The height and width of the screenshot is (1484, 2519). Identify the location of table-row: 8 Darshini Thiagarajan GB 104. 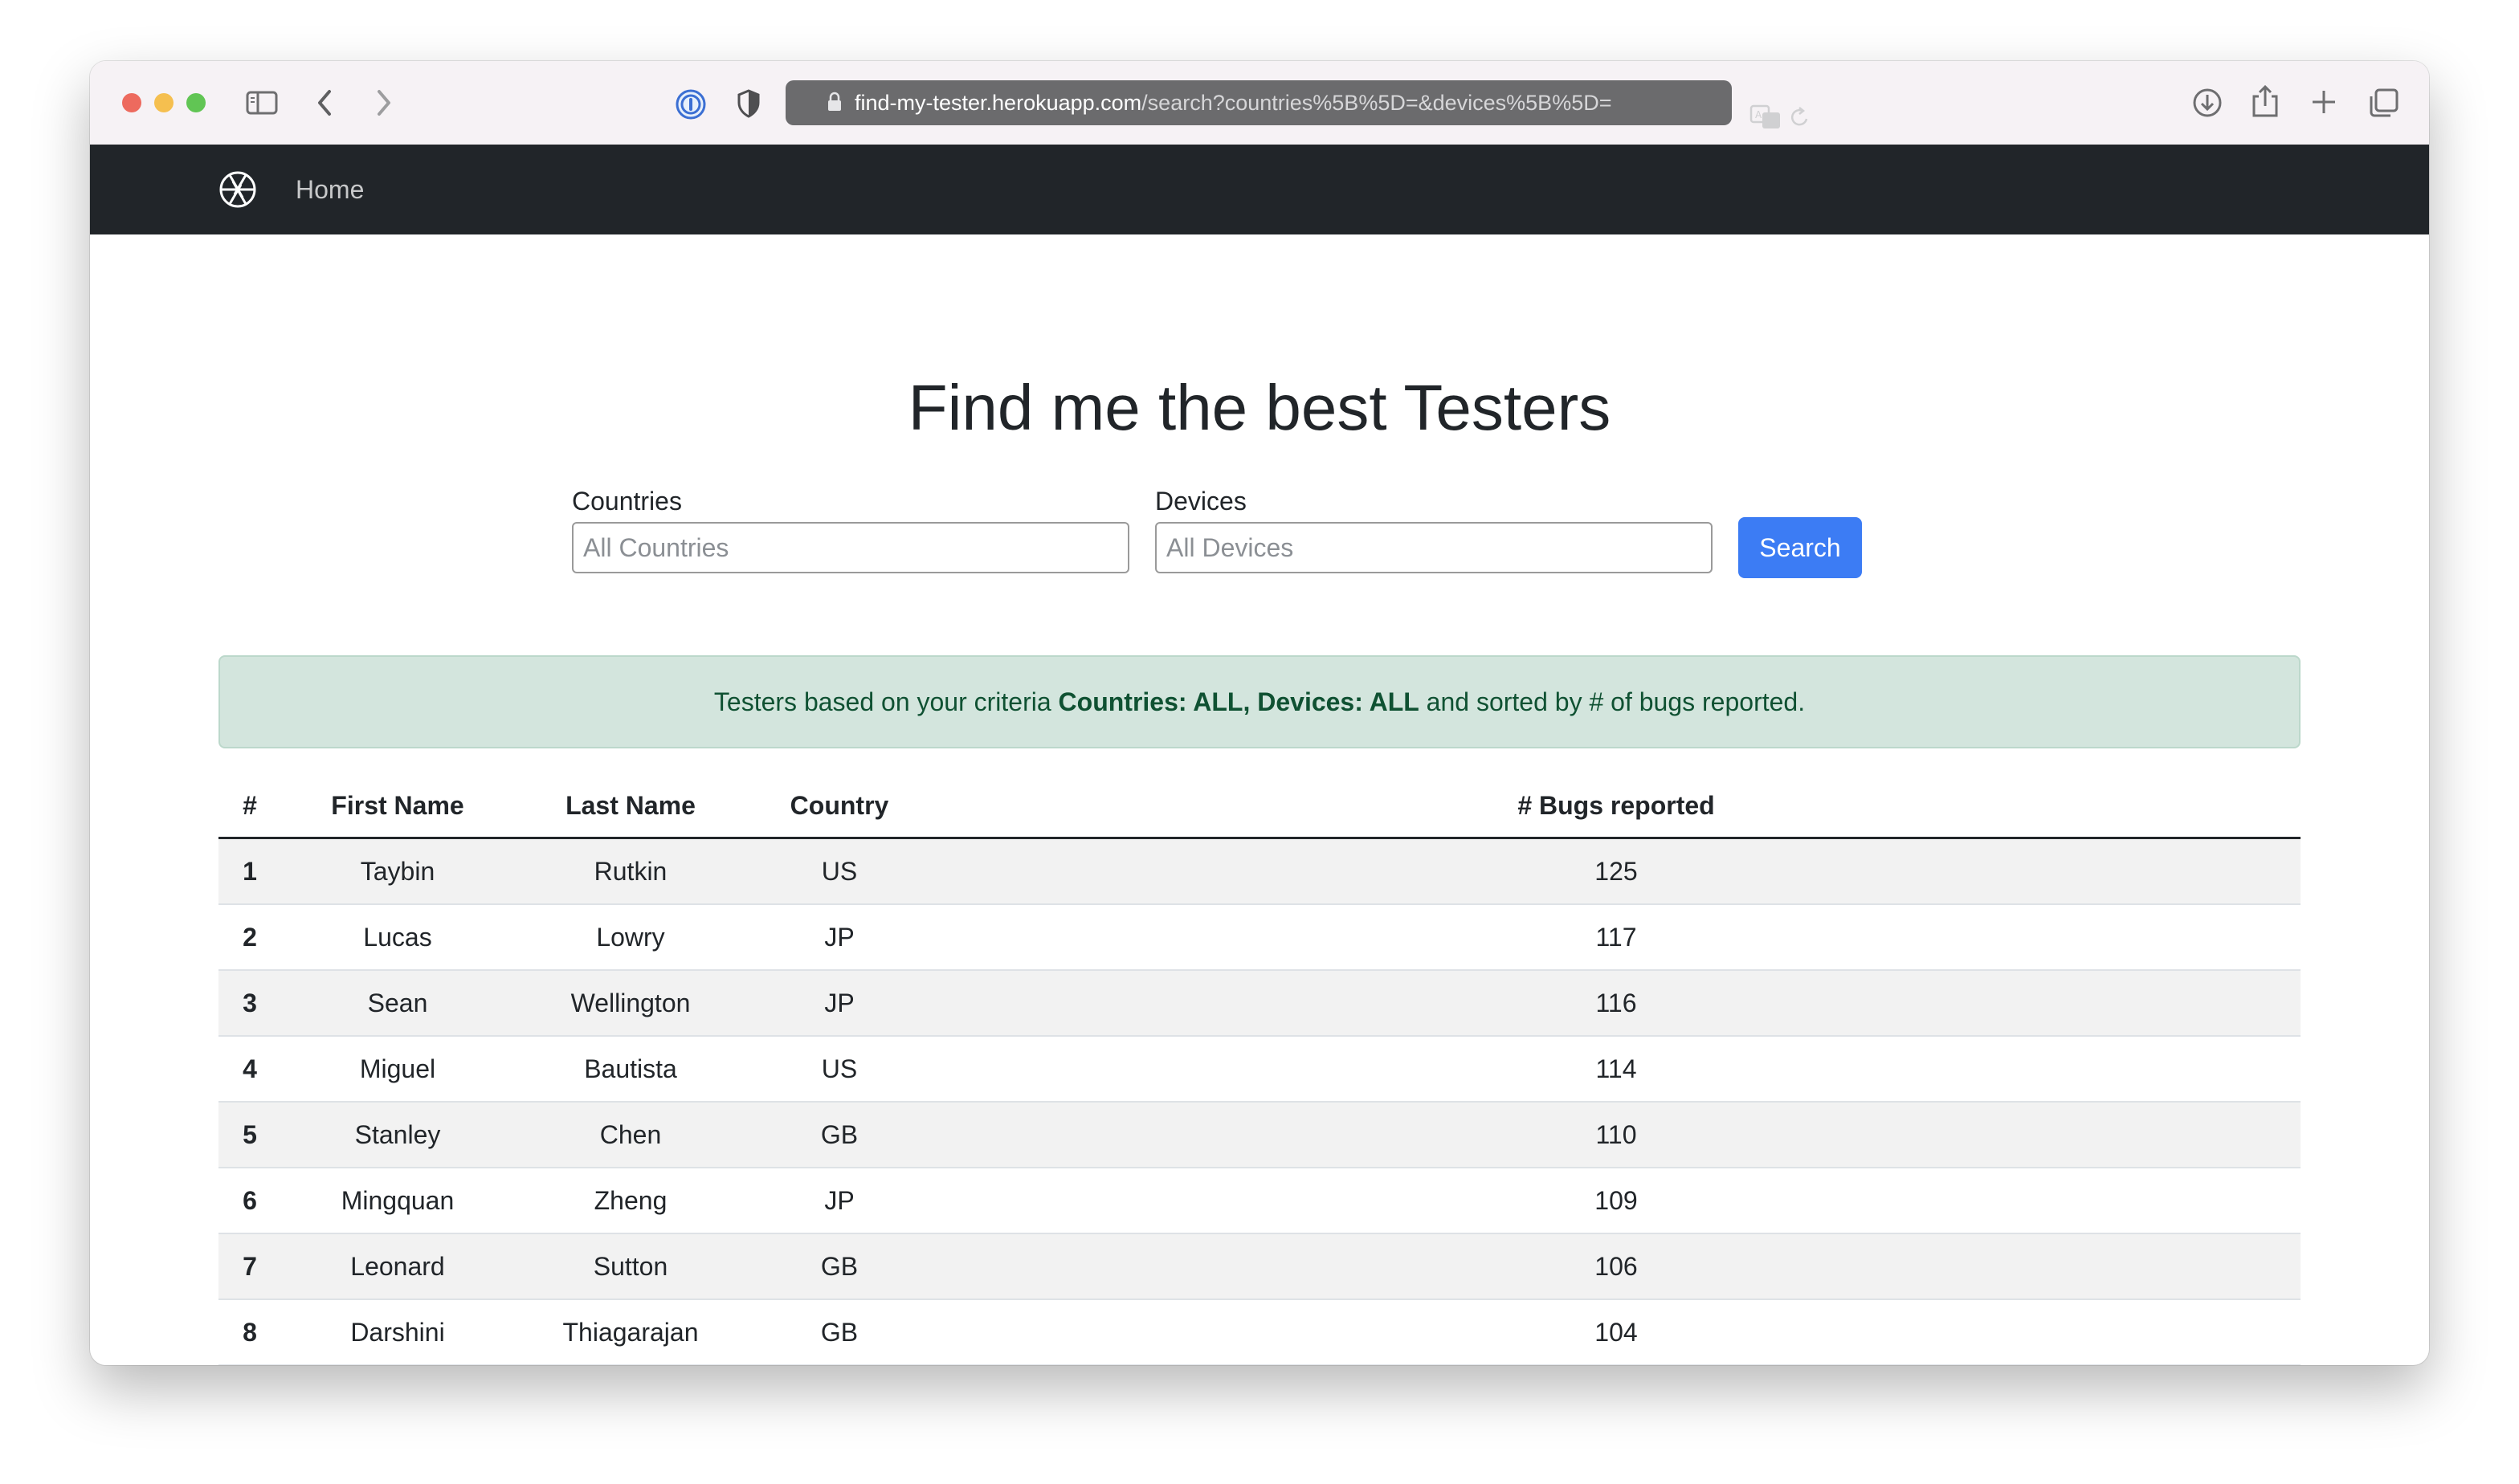
(1259, 1332).